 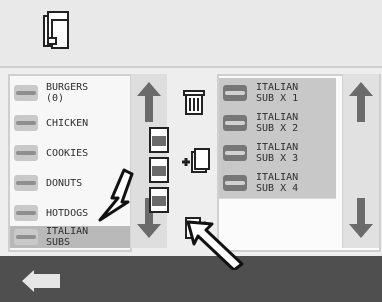 I want to click on list-item-label: CHICKEN, so click(x=67, y=123).